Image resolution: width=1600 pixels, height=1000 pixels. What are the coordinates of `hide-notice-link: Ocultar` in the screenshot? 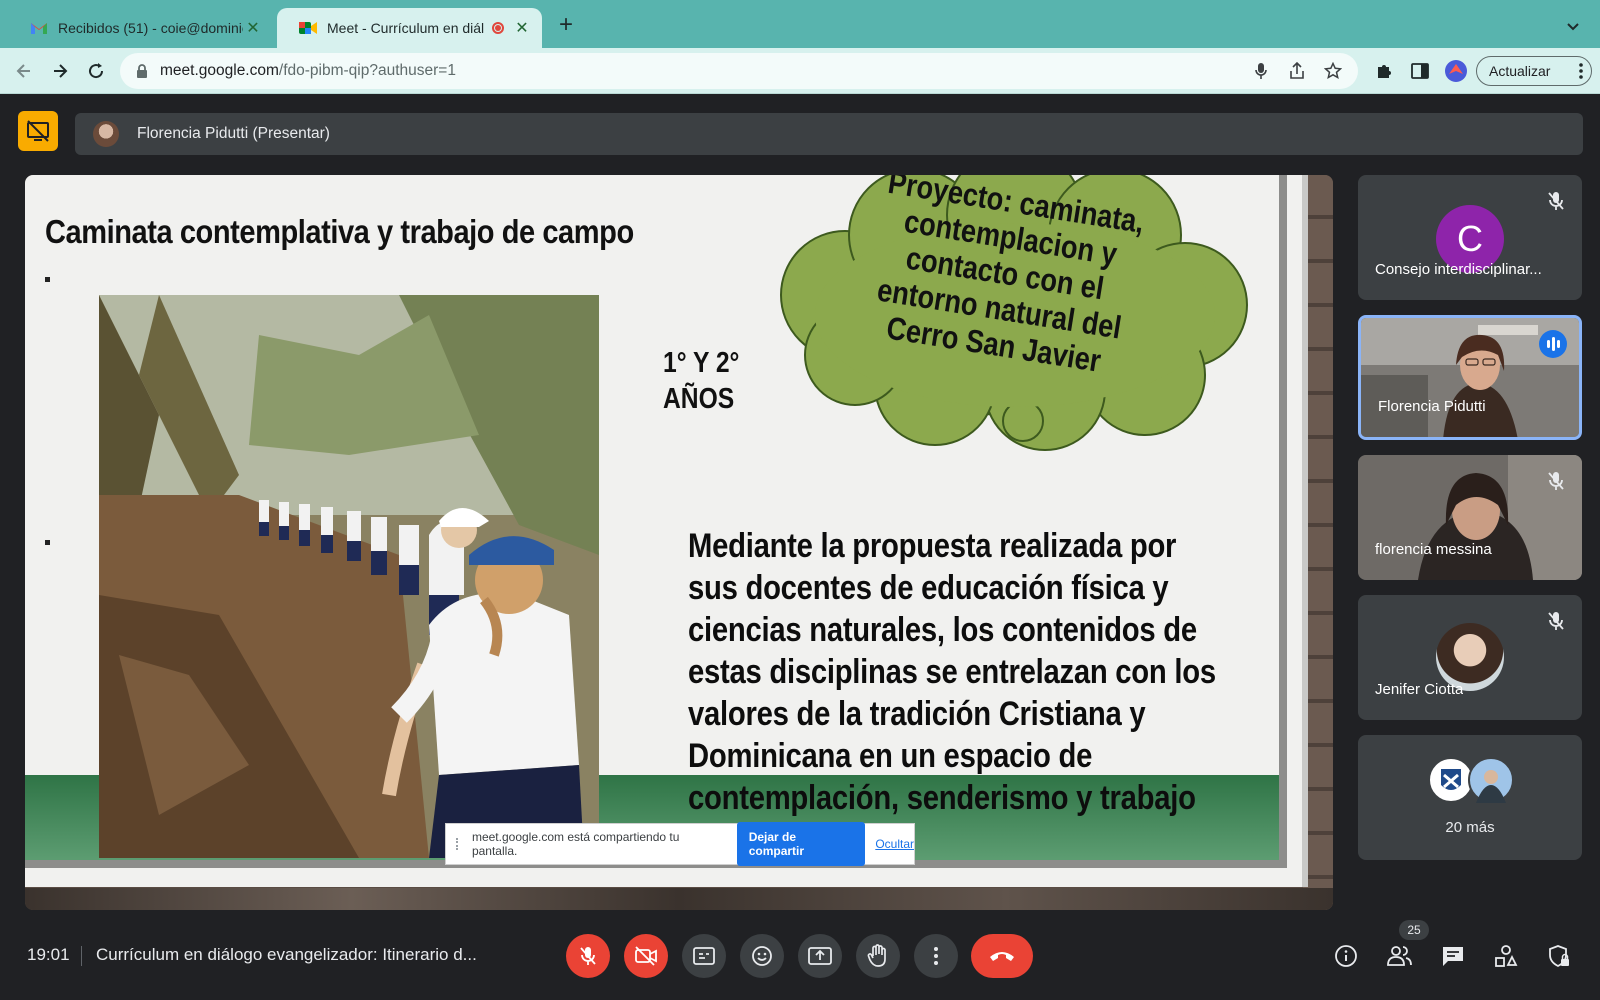 It's located at (894, 844).